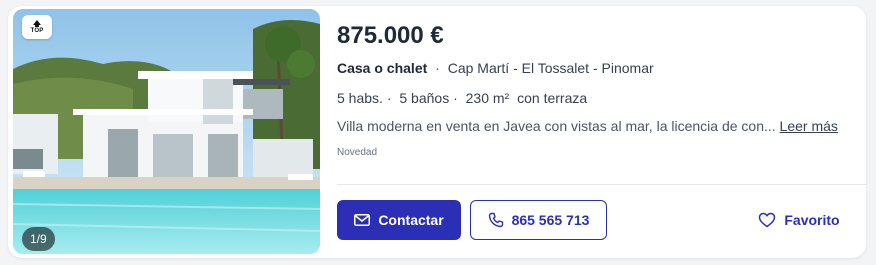 This screenshot has height=265, width=876. I want to click on favorite-button-label: Favorito, so click(812, 220).